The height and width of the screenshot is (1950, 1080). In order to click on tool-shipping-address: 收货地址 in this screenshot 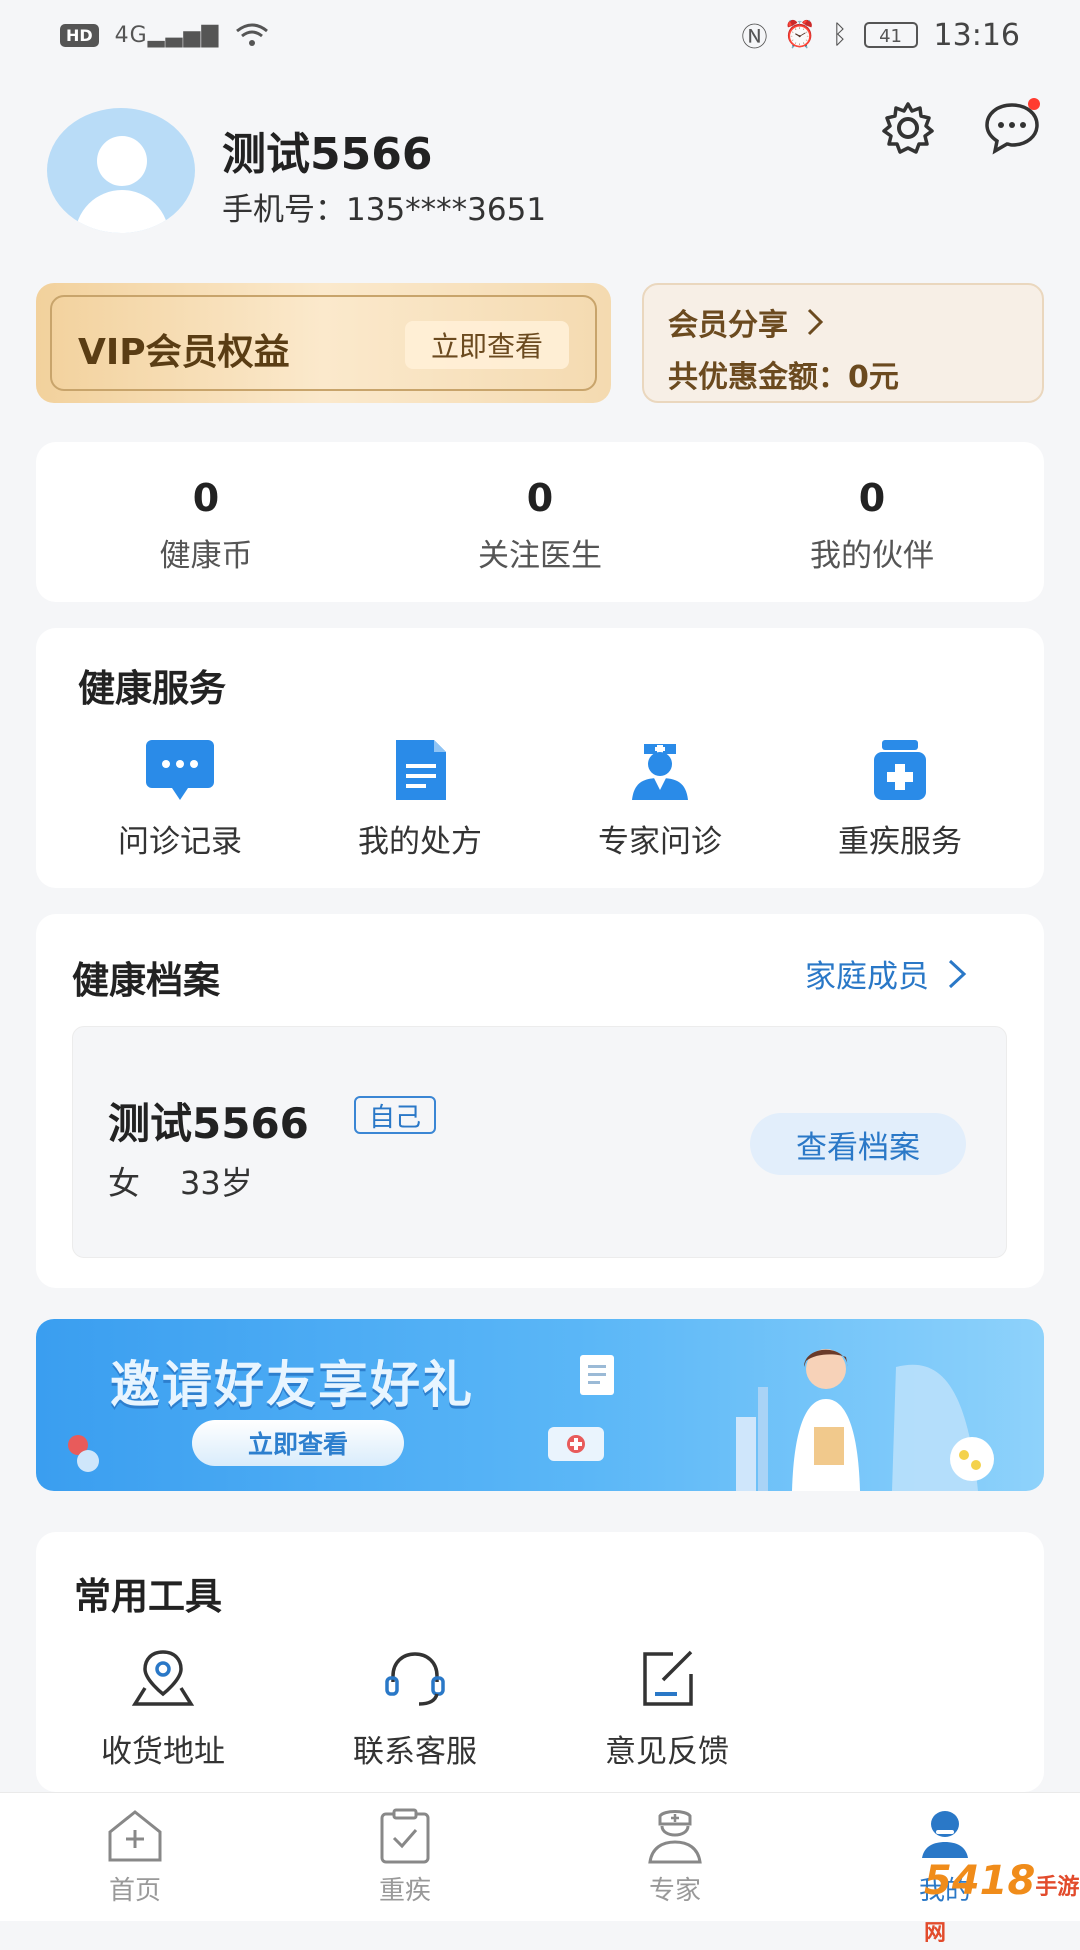, I will do `click(163, 1709)`.